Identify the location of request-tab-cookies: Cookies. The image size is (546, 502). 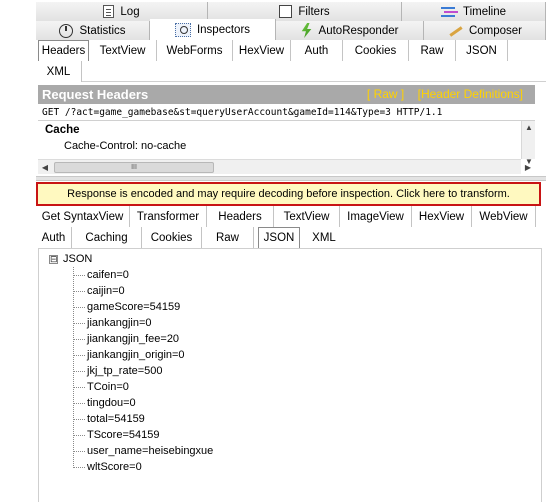
(376, 50).